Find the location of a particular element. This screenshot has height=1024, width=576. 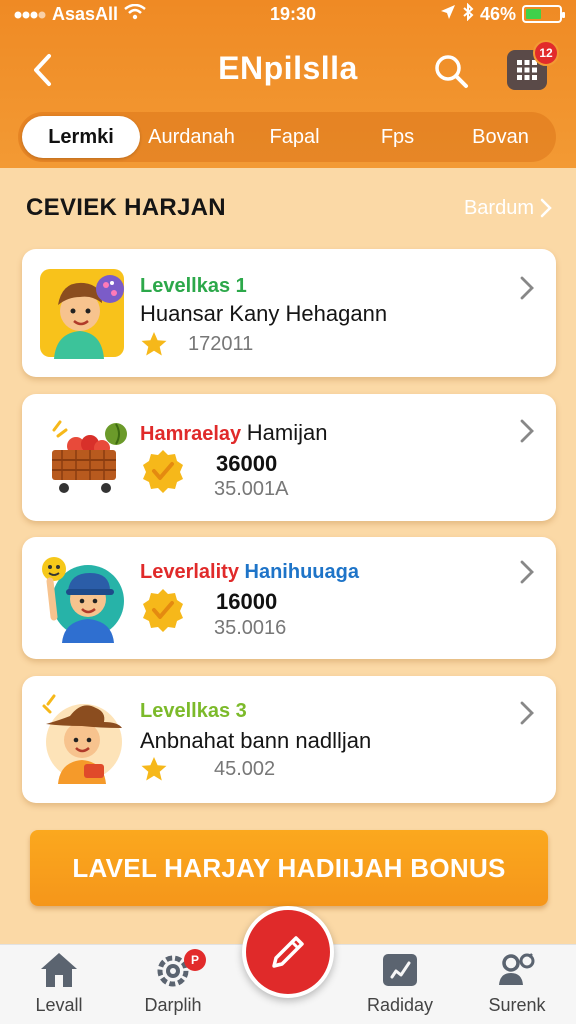

pencil-icon is located at coordinates (288, 952).